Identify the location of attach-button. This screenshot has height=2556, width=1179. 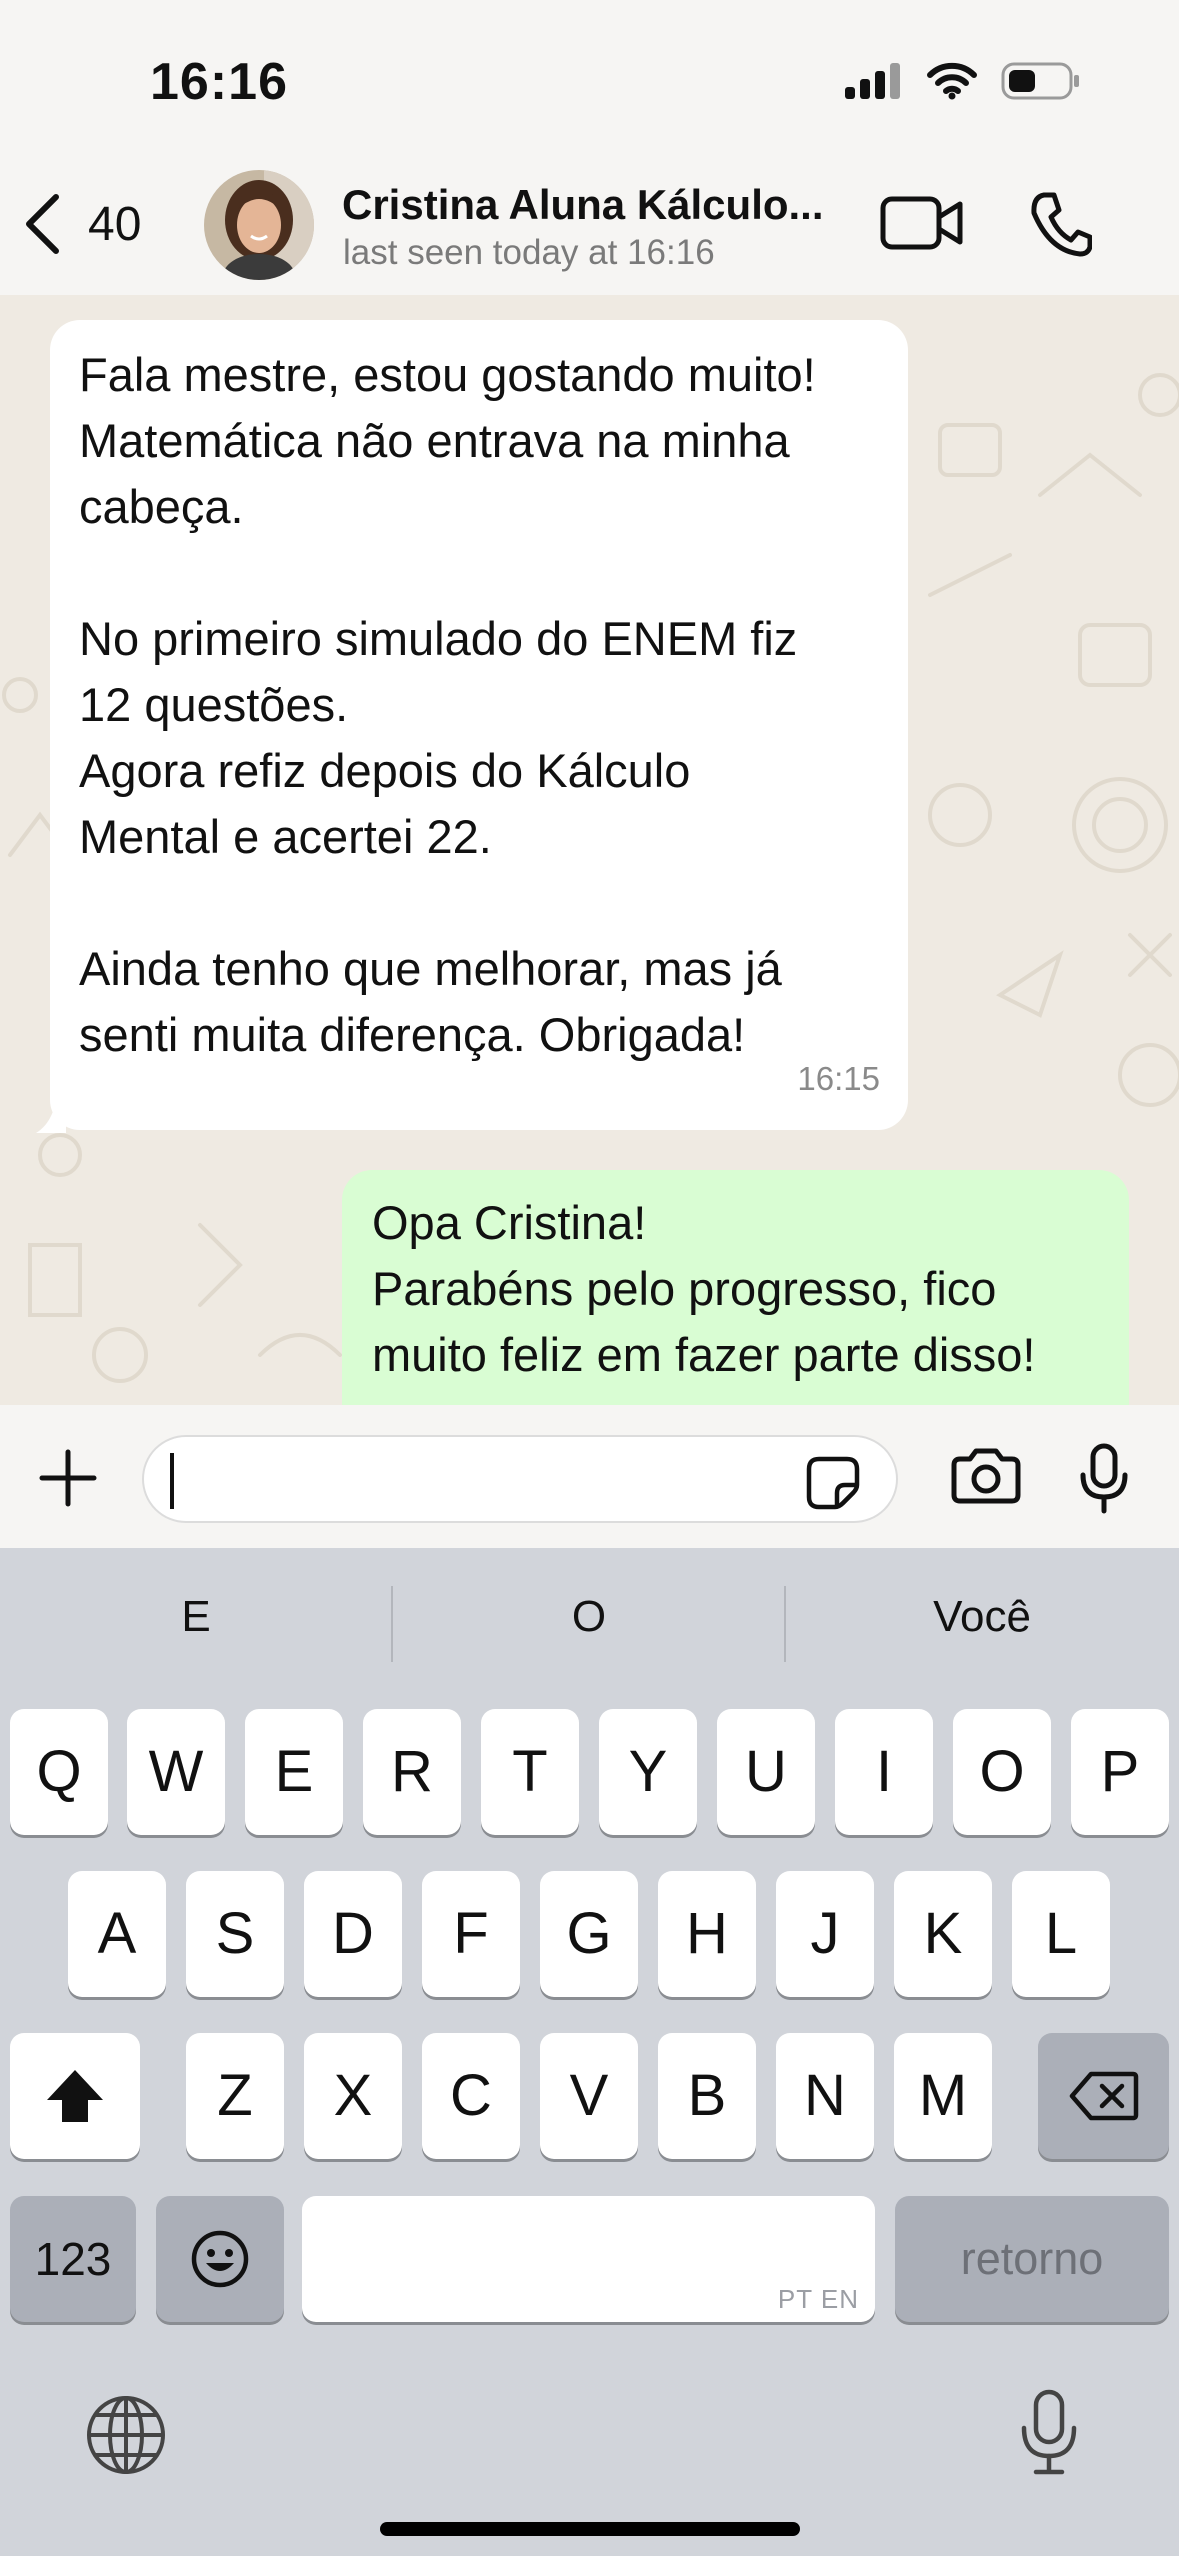
(68, 1480).